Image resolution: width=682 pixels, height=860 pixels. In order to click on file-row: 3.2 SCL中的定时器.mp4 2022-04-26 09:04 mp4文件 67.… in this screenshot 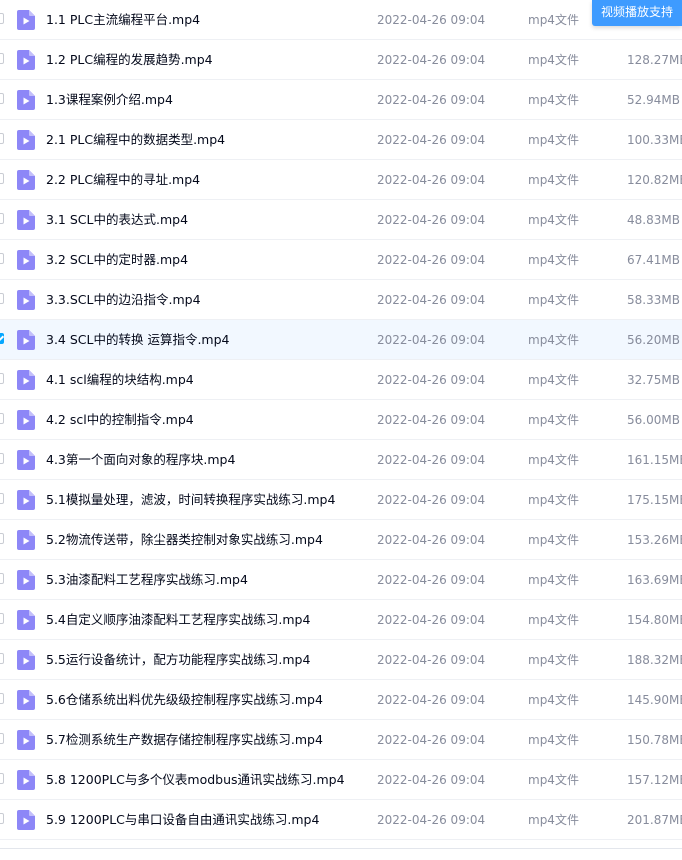, I will do `click(341, 260)`.